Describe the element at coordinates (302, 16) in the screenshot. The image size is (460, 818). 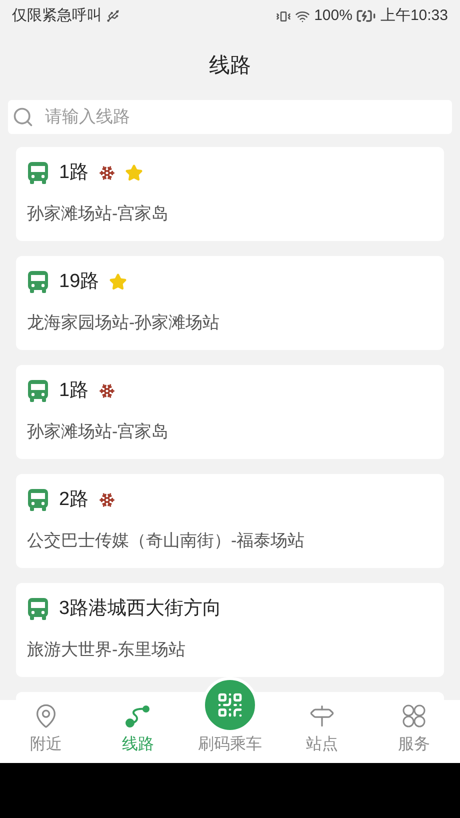
I see `wifi-icon` at that location.